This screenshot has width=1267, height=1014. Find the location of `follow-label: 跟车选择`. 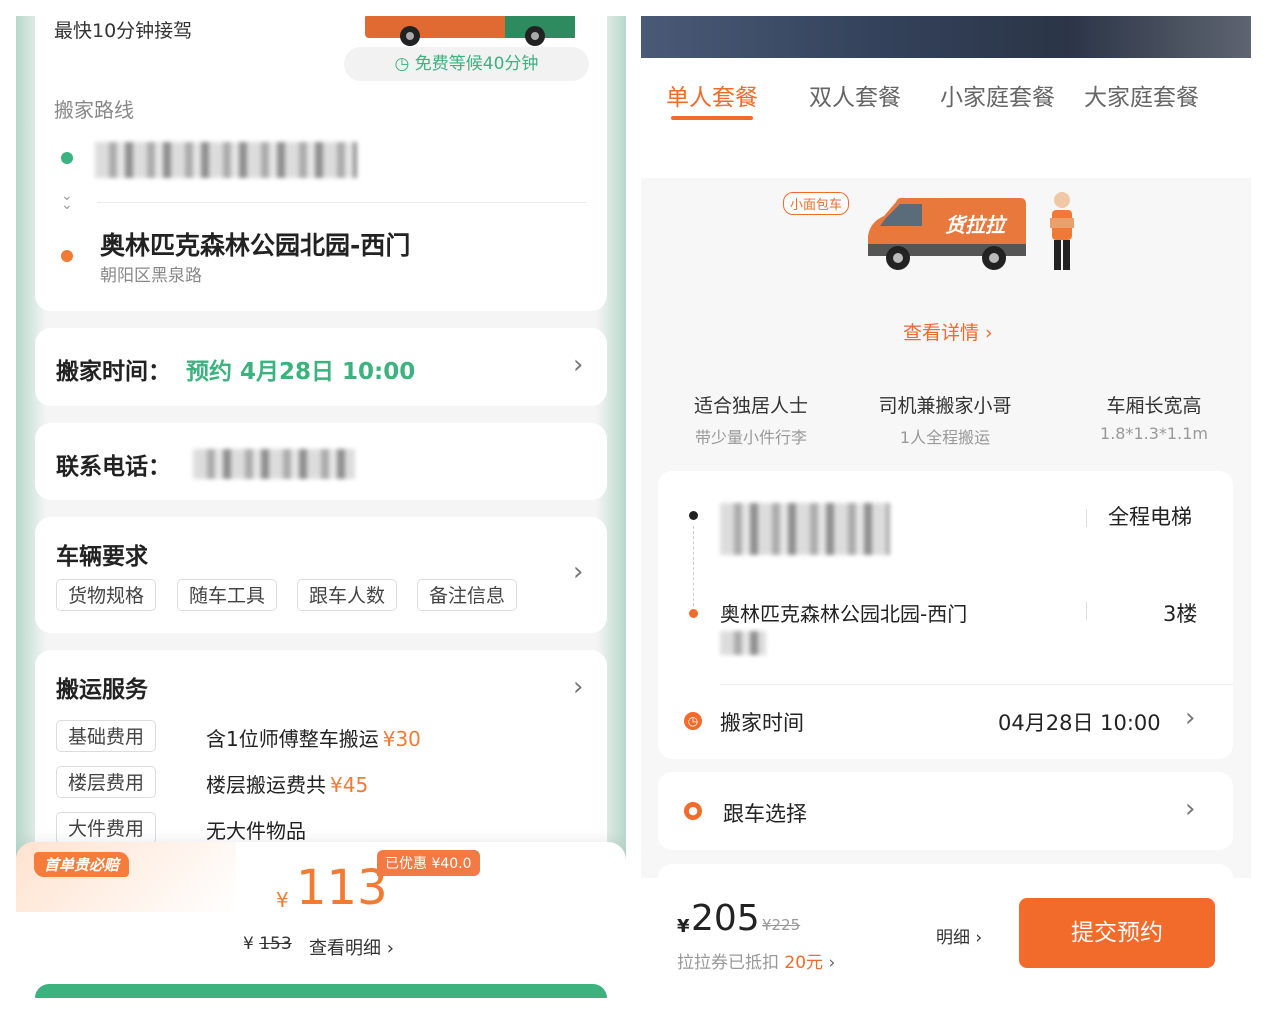

follow-label: 跟车选择 is located at coordinates (765, 814).